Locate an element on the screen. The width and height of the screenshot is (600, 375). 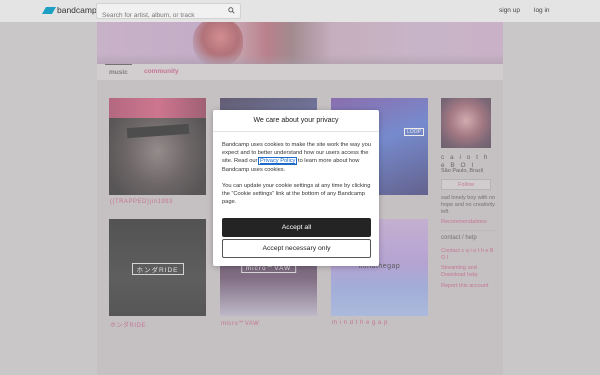
modal-title: We care about your privacy is located at coordinates (296, 121).